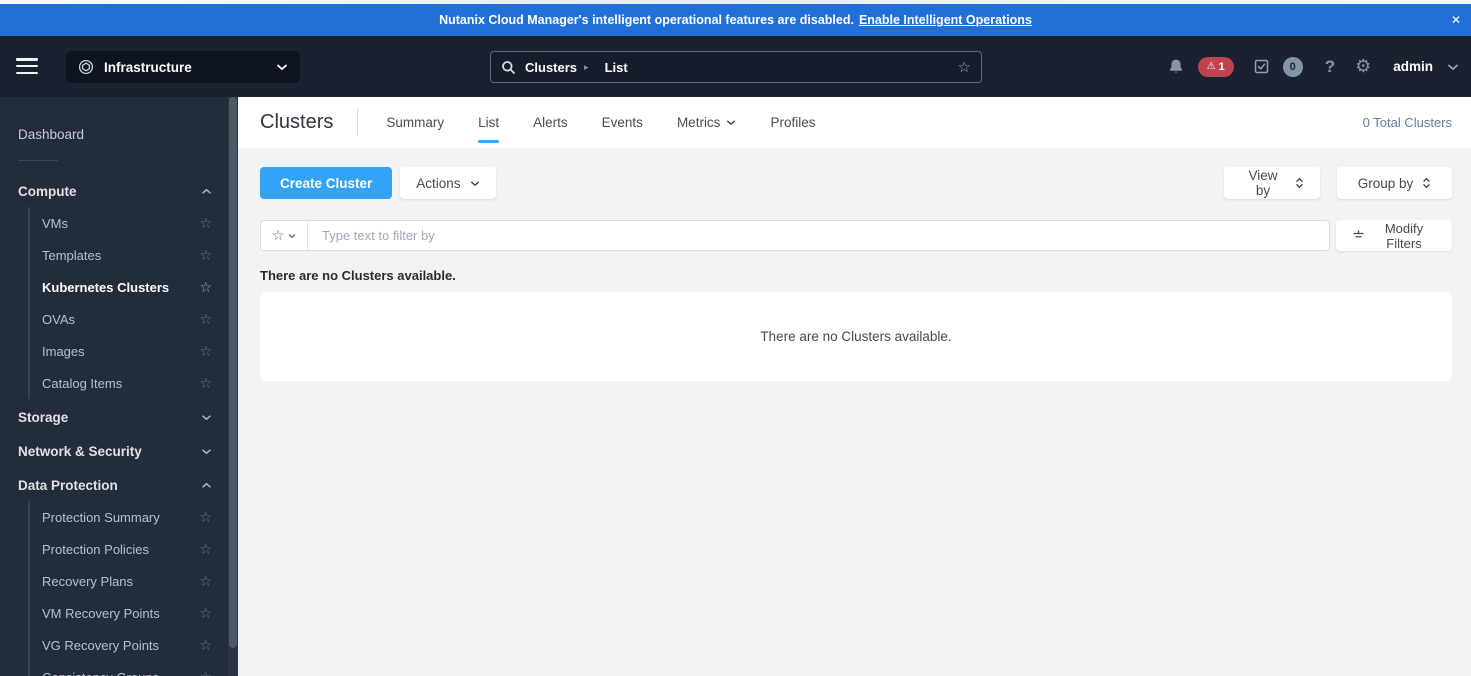 This screenshot has height=676, width=1471. What do you see at coordinates (818, 235) in the screenshot?
I see `filter-text-input` at bounding box center [818, 235].